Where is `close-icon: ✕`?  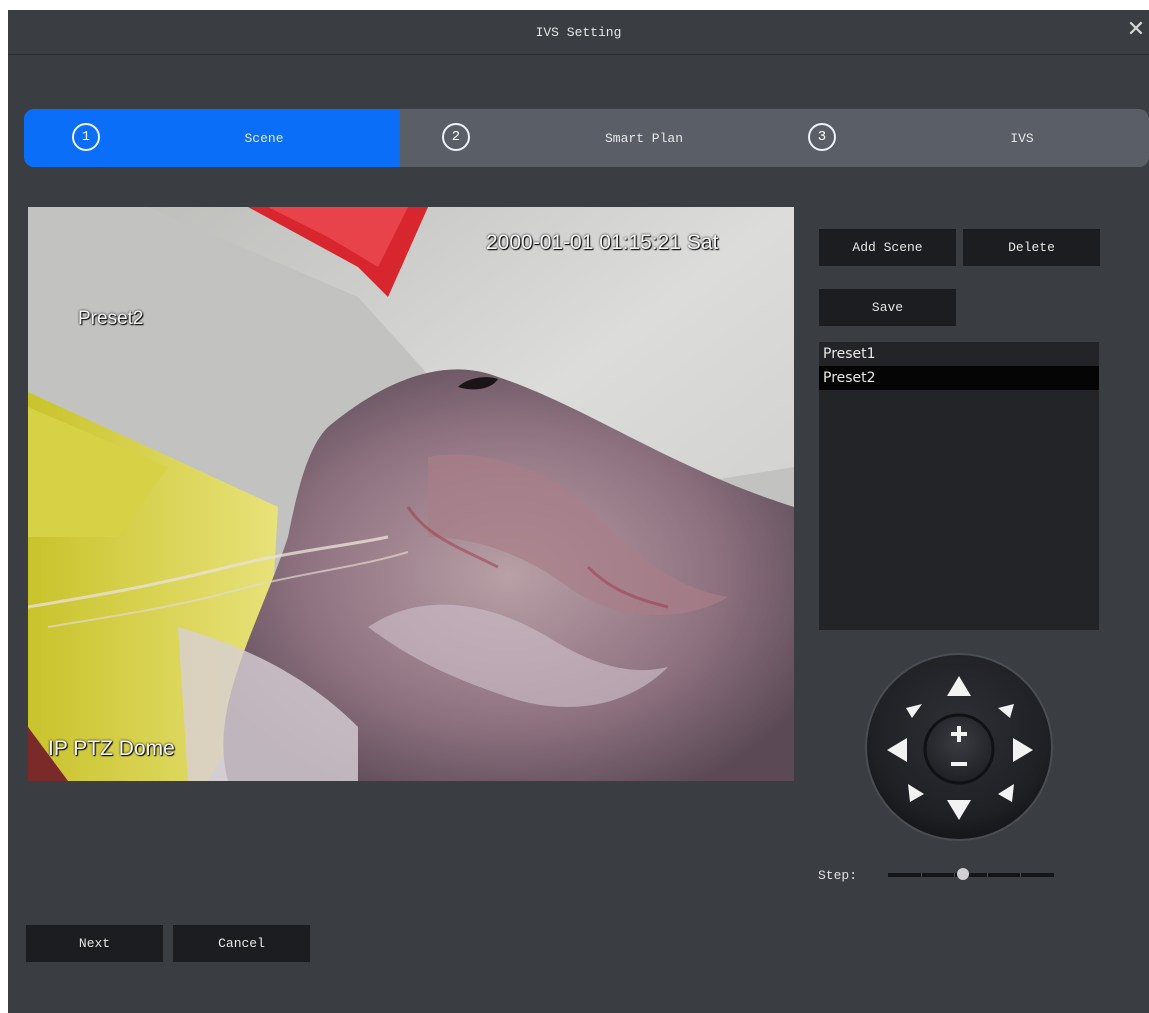 close-icon: ✕ is located at coordinates (1136, 30).